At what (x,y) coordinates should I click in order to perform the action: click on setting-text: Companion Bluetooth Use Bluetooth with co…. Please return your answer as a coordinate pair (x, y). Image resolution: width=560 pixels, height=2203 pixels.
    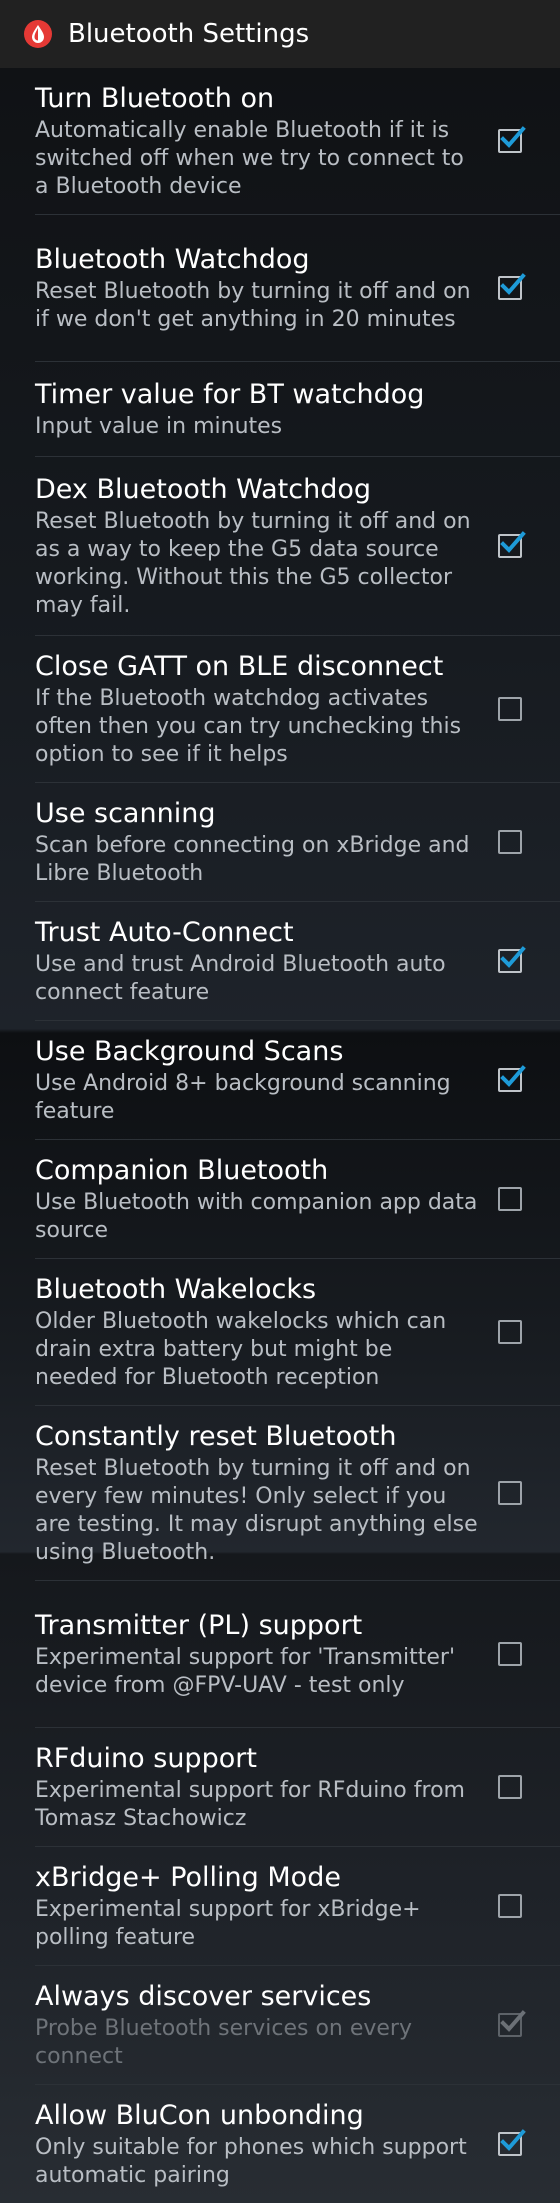
    Looking at the image, I should click on (266, 1199).